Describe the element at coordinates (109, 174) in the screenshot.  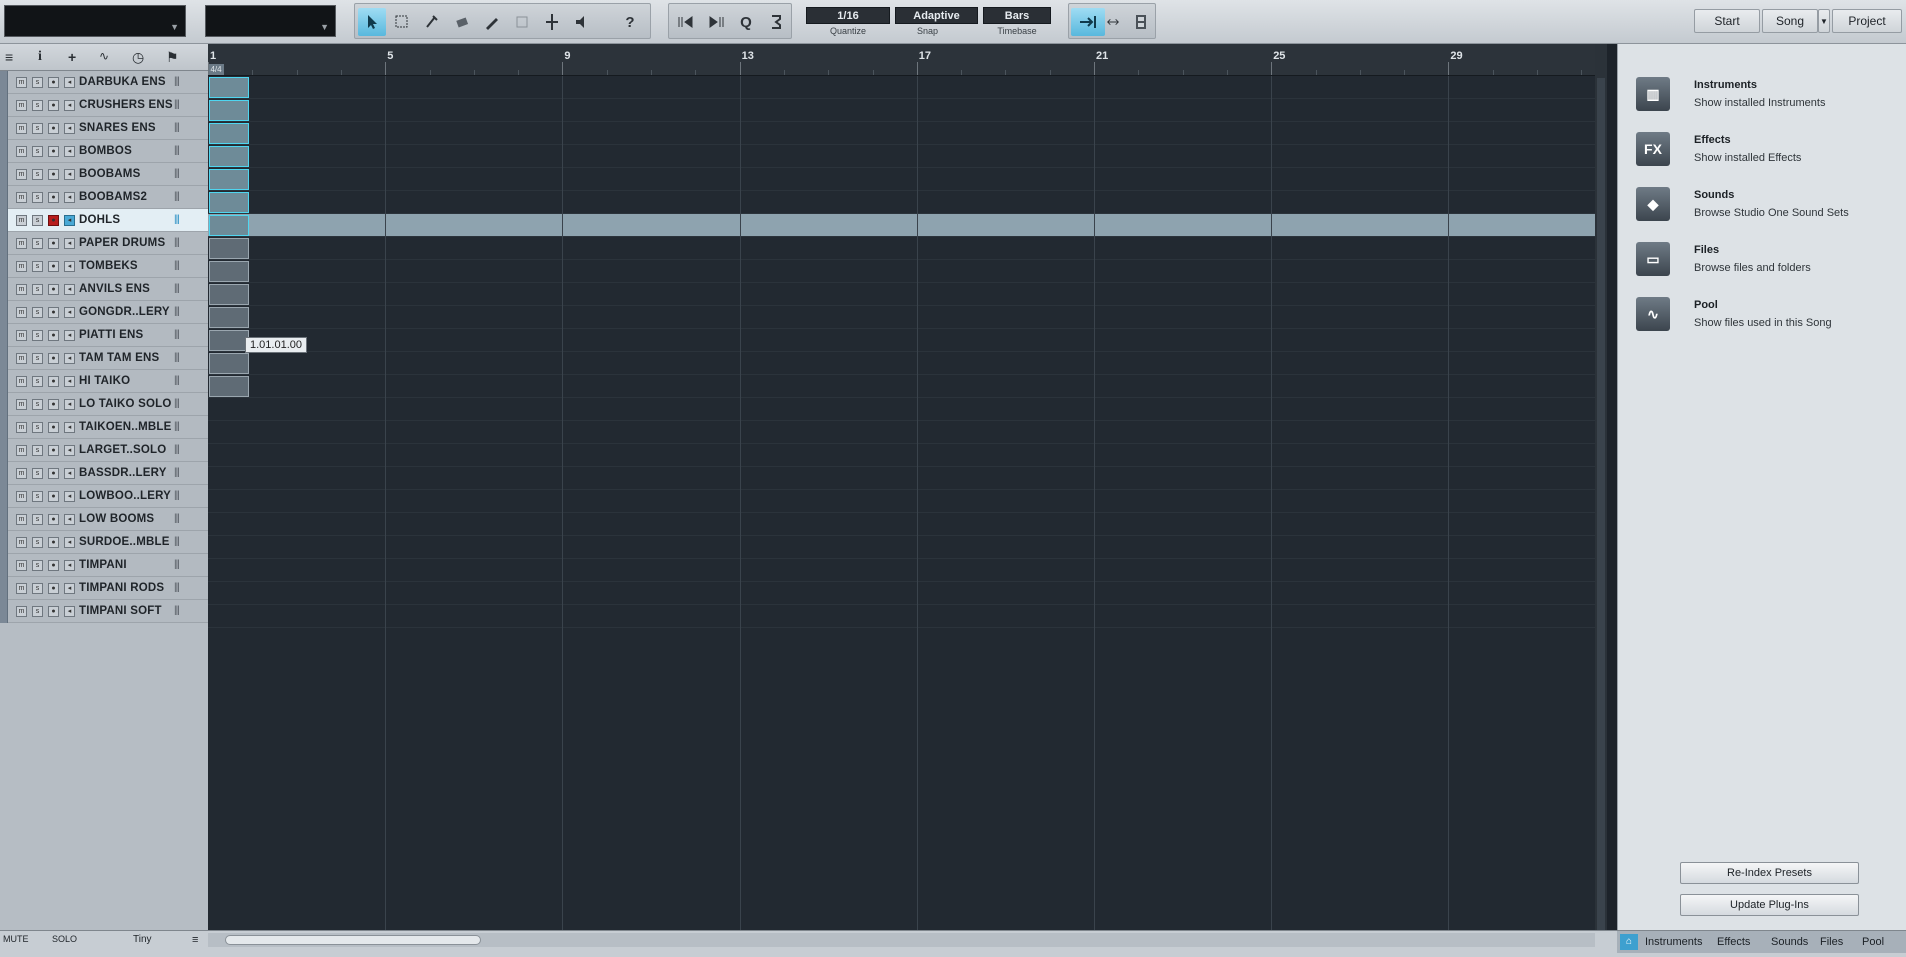
I see `track-name: BOOBAMS` at that location.